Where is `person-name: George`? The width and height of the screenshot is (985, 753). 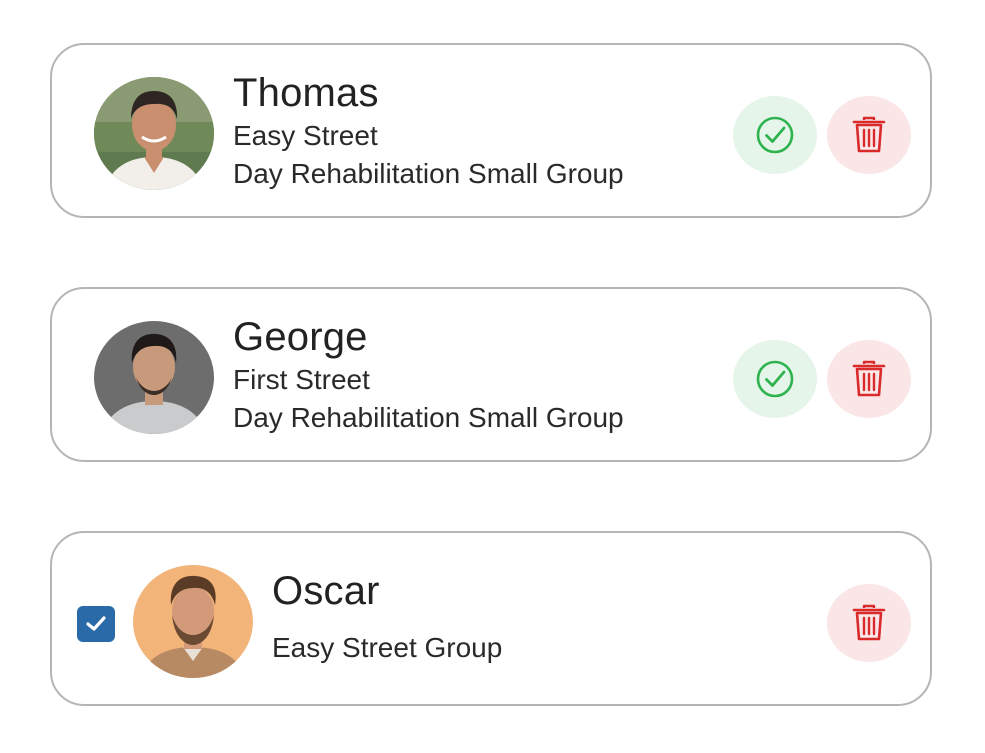
person-name: George is located at coordinates (300, 337).